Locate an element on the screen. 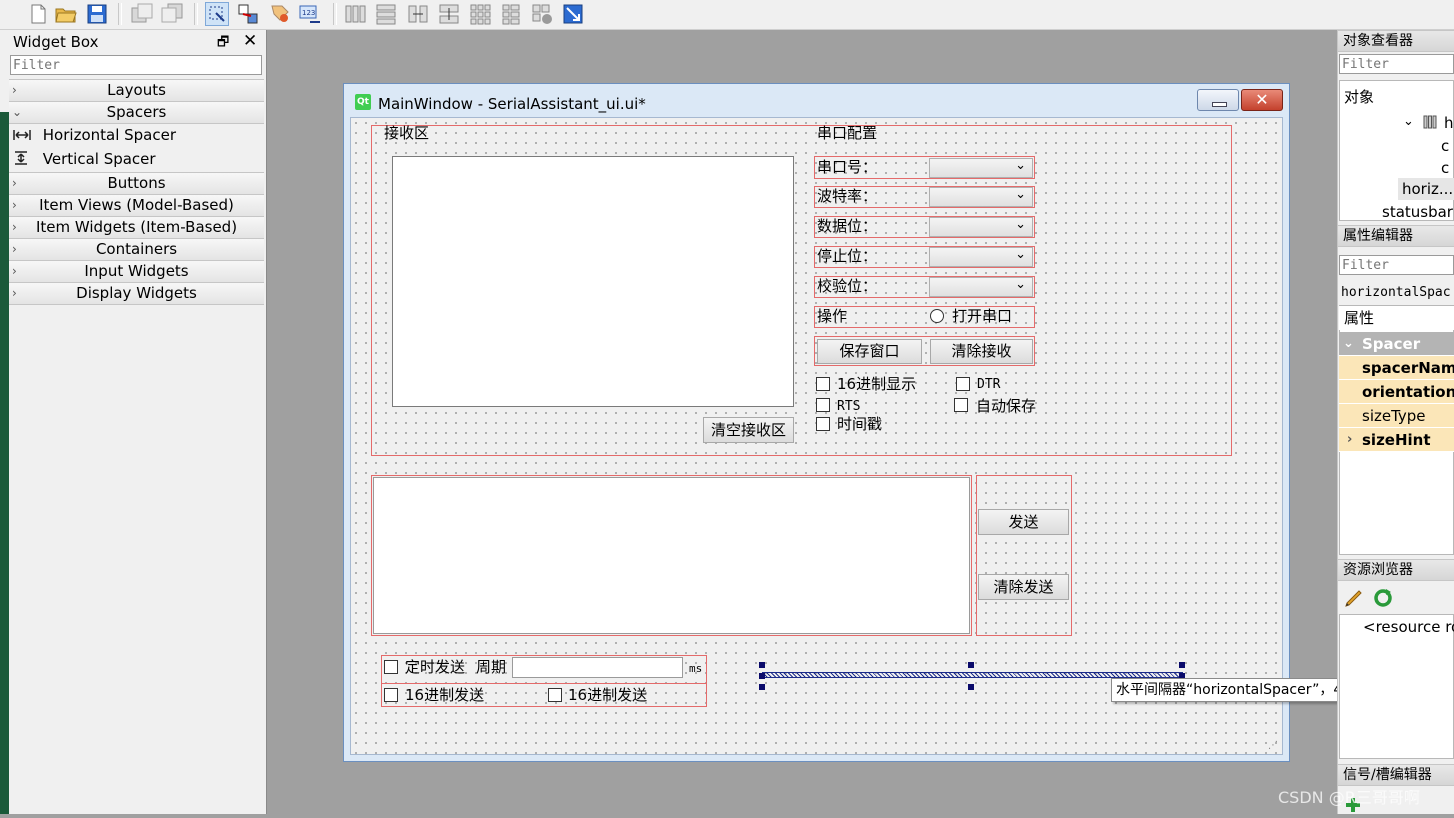  bring-to-front-icon is located at coordinates (172, 14).